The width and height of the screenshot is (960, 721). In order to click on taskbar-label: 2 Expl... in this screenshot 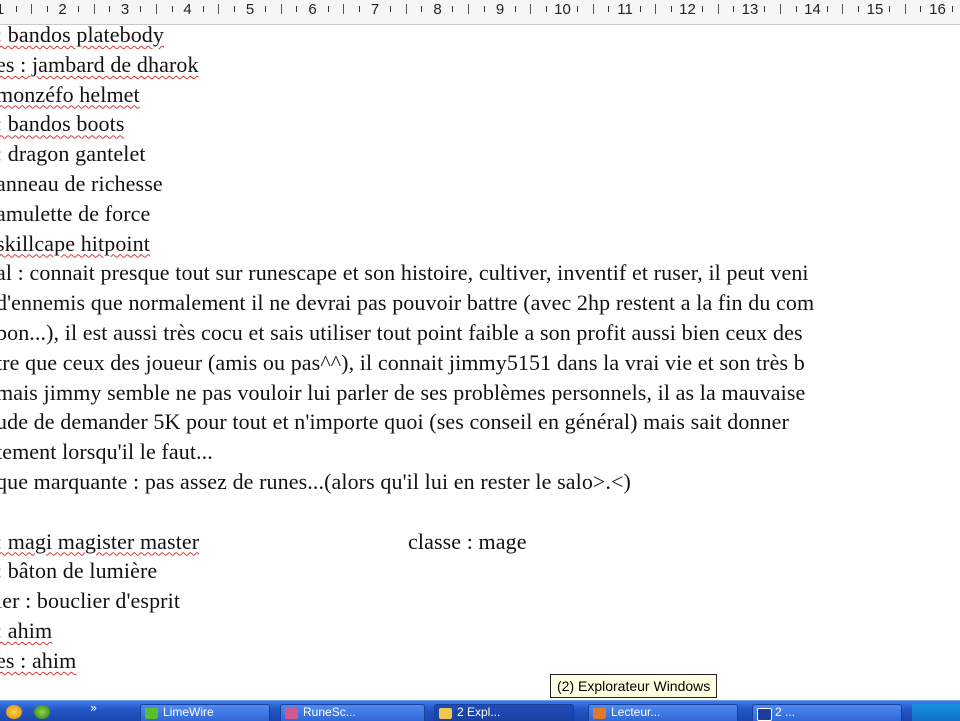, I will do `click(479, 712)`.